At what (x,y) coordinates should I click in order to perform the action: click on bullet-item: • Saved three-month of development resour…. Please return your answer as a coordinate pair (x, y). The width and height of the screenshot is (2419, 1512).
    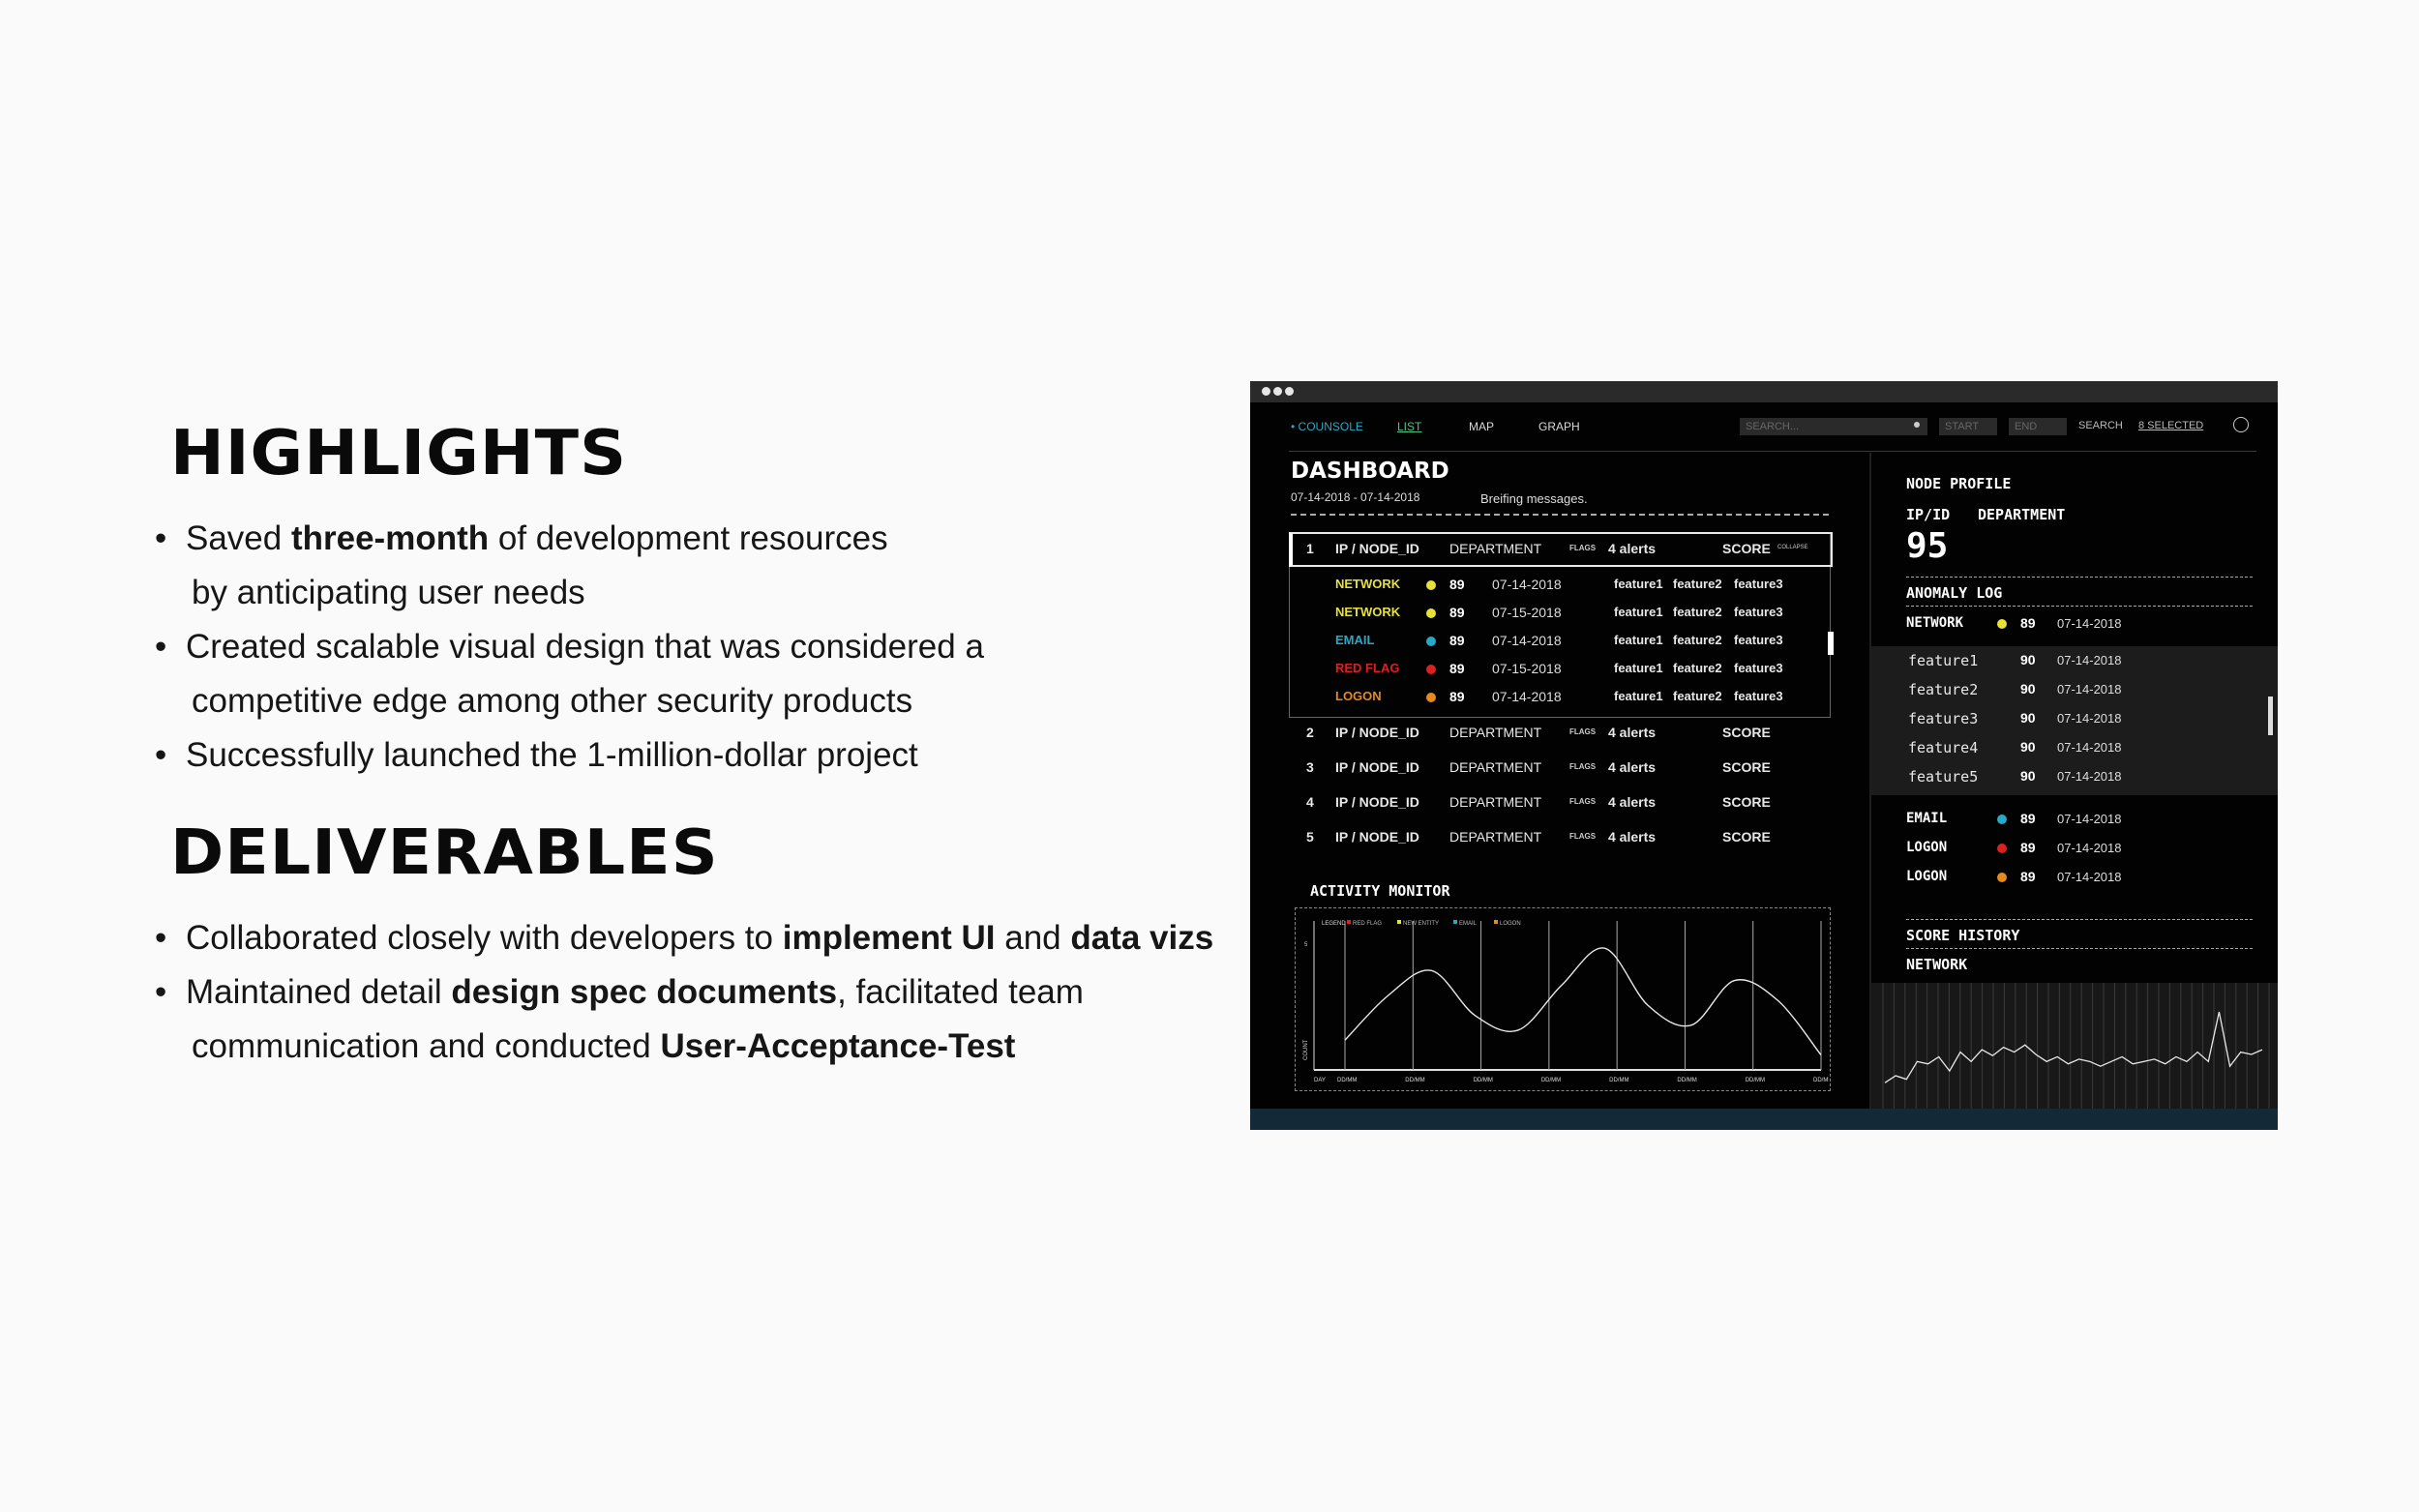
    Looking at the image, I should click on (569, 566).